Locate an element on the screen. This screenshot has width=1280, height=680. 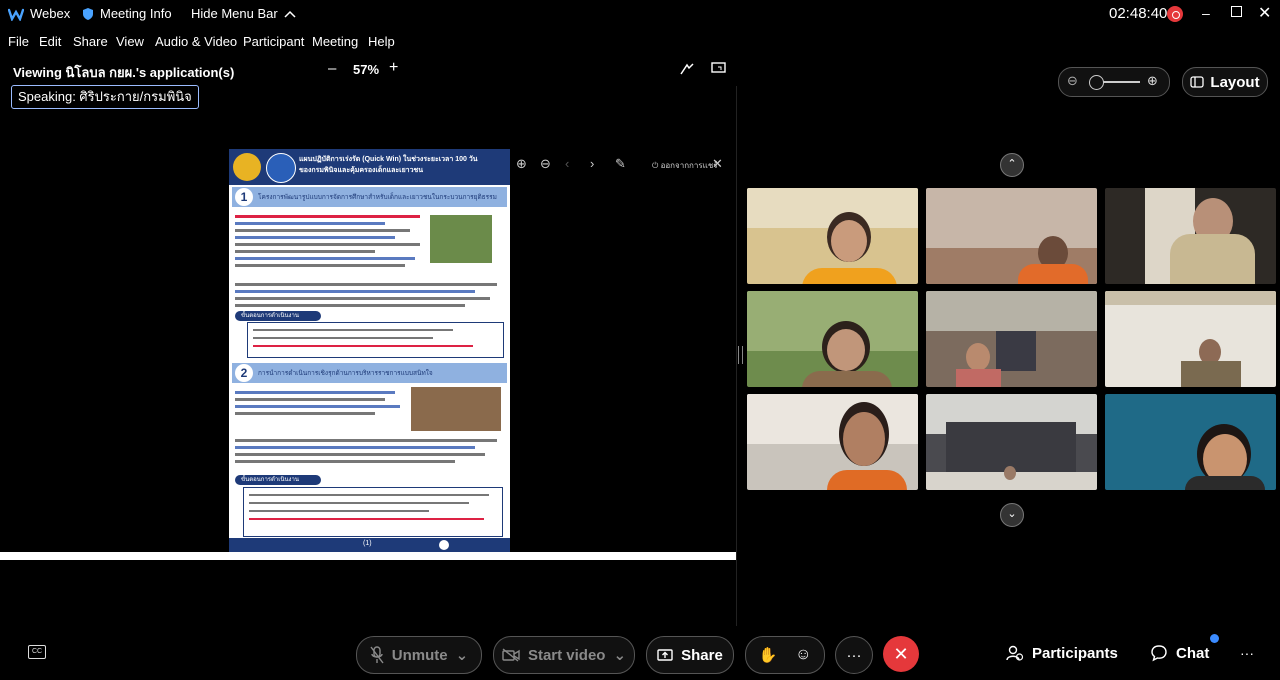
close-icon: ✕ is located at coordinates (901, 653).